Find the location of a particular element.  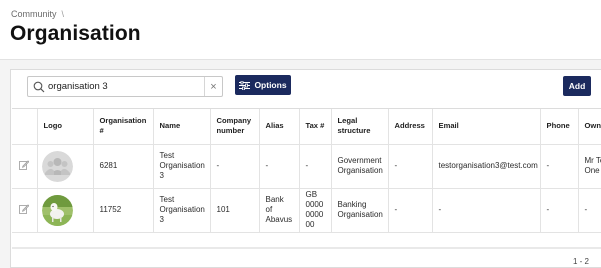

default-avatar-icon is located at coordinates (57, 166).